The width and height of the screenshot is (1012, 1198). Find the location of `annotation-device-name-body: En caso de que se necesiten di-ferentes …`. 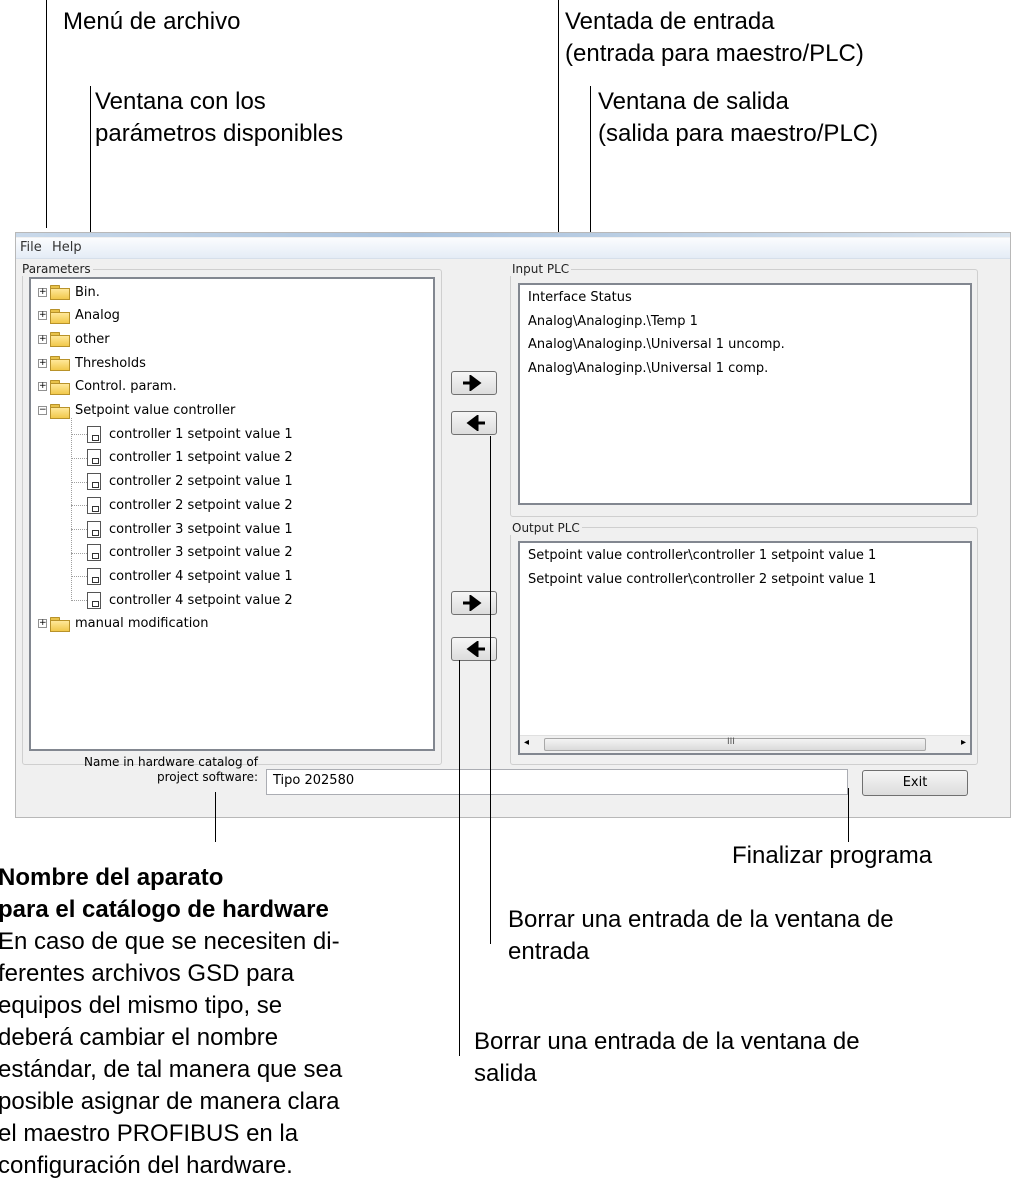

annotation-device-name-body: En caso de que se necesiten di-ferentes … is located at coordinates (219, 1054).